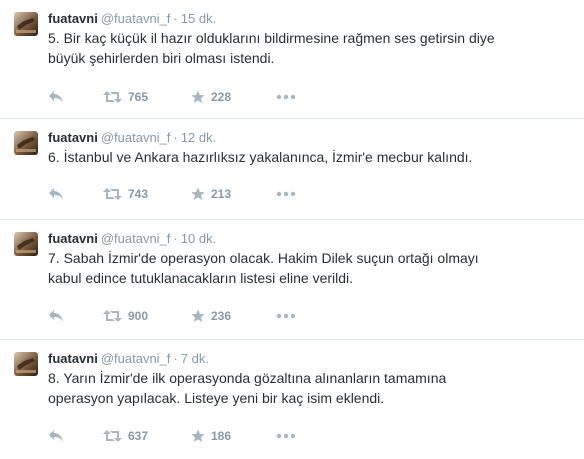  I want to click on tweet-header: fuatavni @fuatavni_f · 15 dk., so click(132, 19).